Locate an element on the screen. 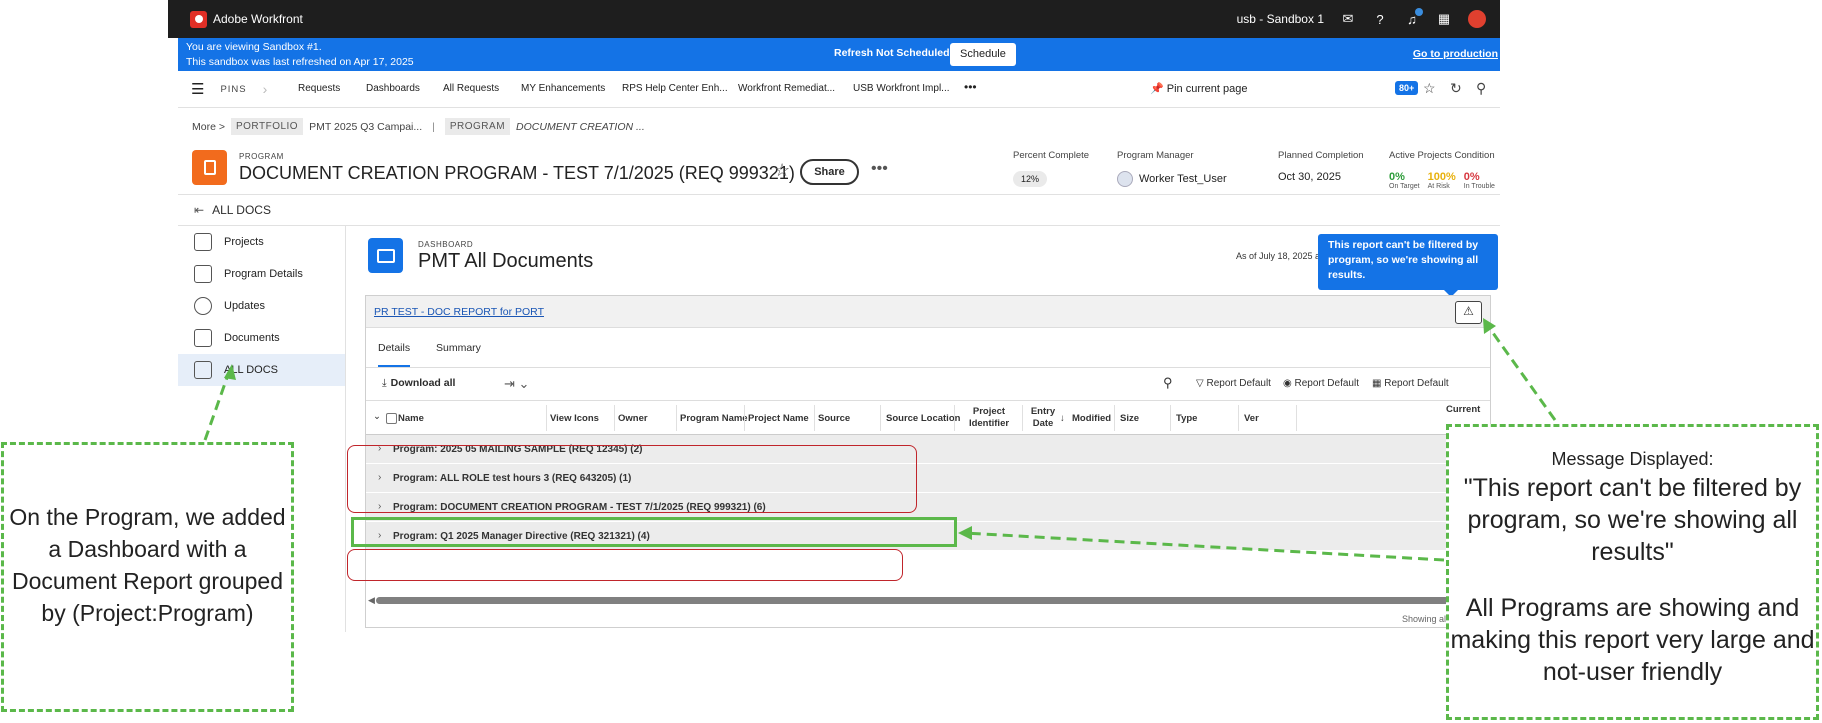 The width and height of the screenshot is (1822, 723). right-annotation-title: Message Displayed: is located at coordinates (1632, 459).